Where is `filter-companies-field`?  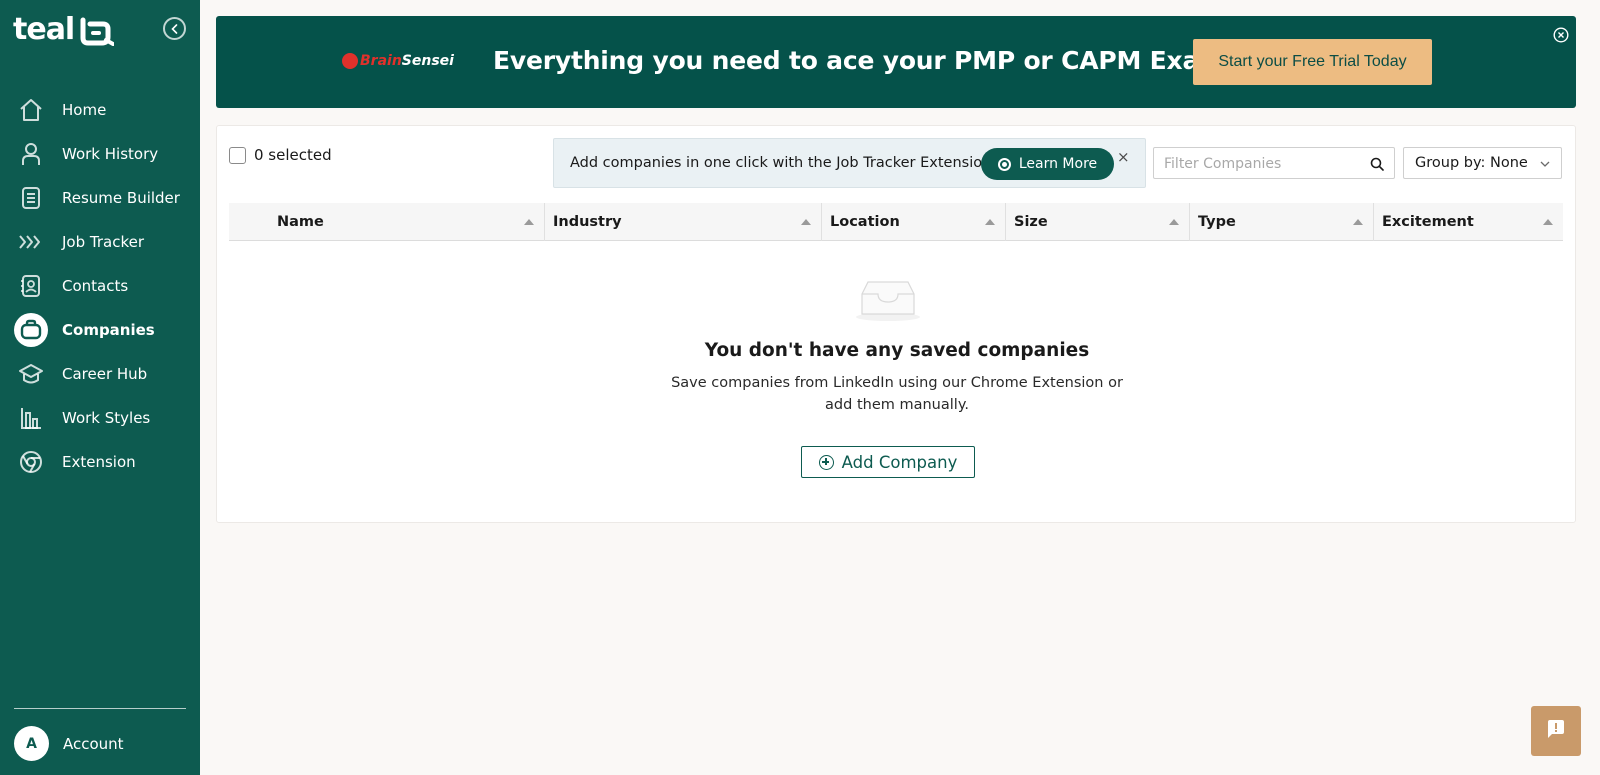
filter-companies-field is located at coordinates (1274, 163).